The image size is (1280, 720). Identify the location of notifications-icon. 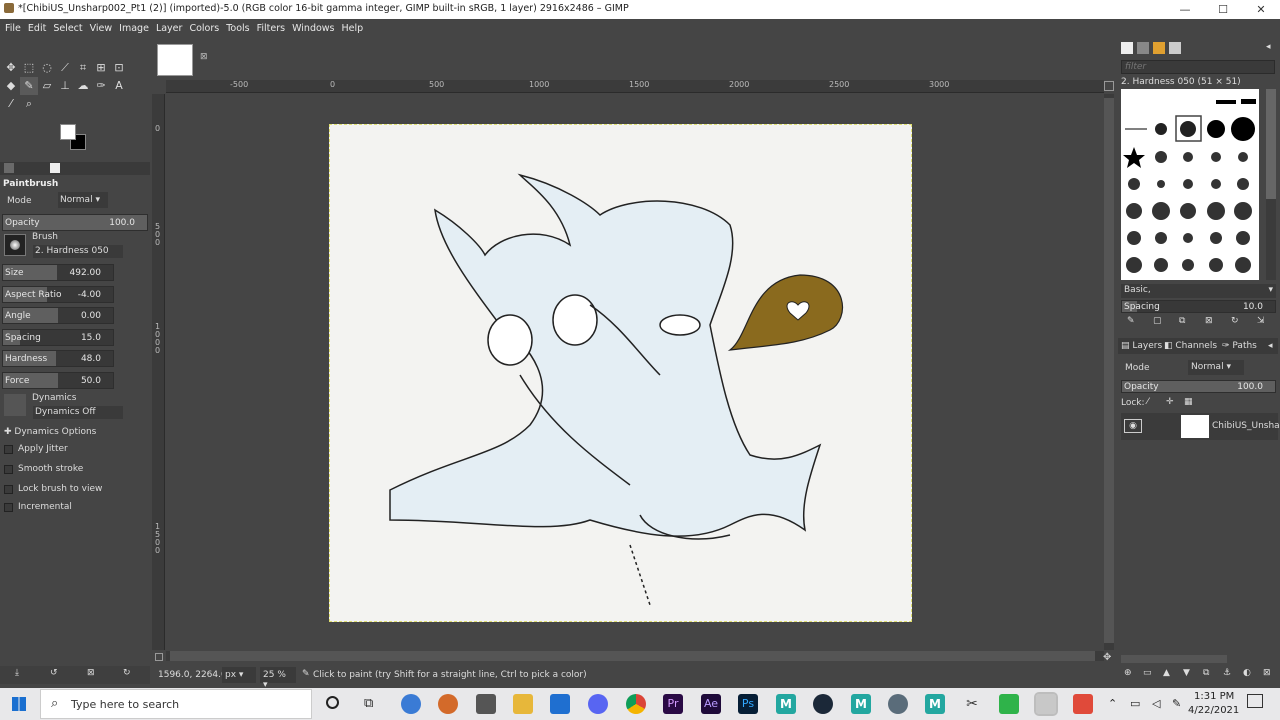
(1255, 701).